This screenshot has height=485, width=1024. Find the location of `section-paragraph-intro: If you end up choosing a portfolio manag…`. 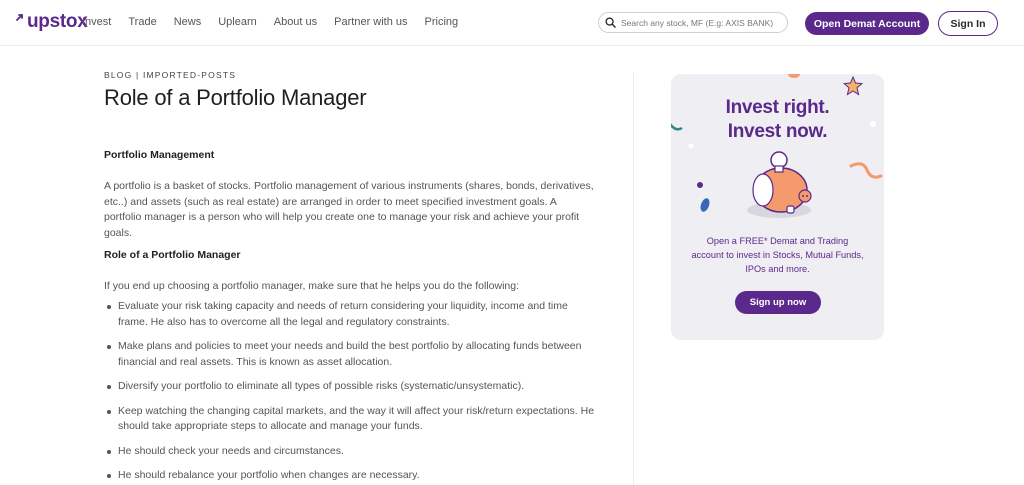

section-paragraph-intro: If you end up choosing a portfolio manag… is located at coordinates (312, 286).